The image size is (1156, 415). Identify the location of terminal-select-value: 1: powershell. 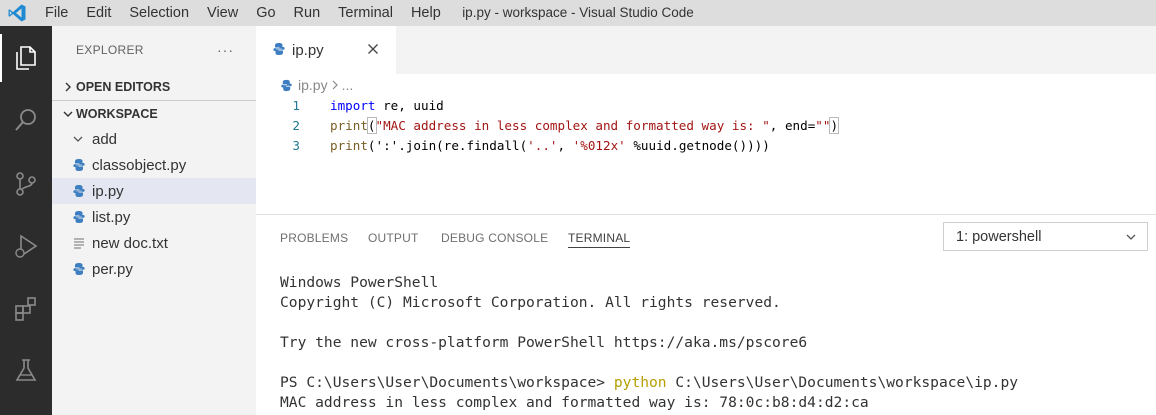
(999, 236).